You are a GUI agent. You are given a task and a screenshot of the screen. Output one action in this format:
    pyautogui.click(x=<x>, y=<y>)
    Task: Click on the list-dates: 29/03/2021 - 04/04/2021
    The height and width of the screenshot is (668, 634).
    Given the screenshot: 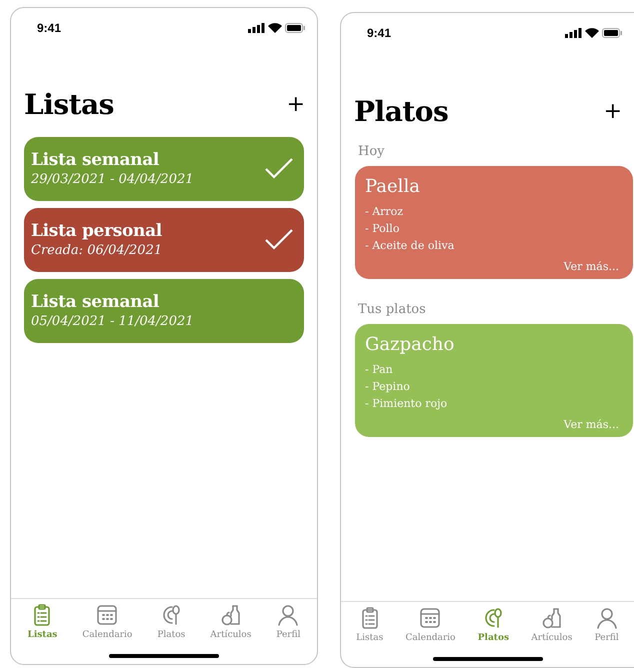 What is the action you would take?
    pyautogui.click(x=113, y=179)
    